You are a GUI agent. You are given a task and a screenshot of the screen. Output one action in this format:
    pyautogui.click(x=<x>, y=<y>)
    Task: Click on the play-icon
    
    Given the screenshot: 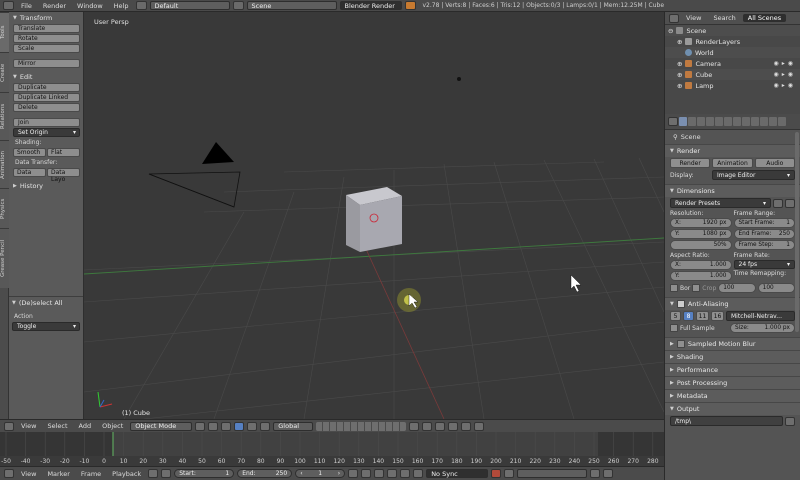 What is the action you would take?
    pyautogui.click(x=392, y=473)
    